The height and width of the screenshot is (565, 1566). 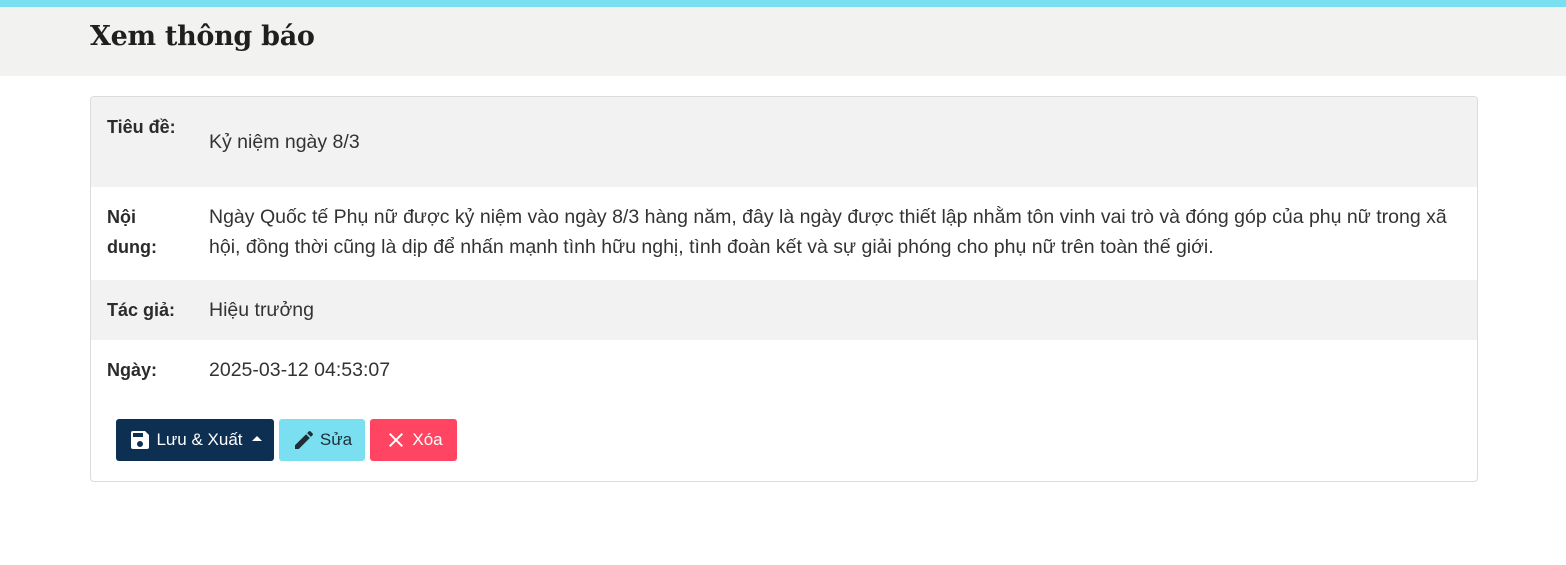 I want to click on floppy-disk-icon, so click(x=140, y=440).